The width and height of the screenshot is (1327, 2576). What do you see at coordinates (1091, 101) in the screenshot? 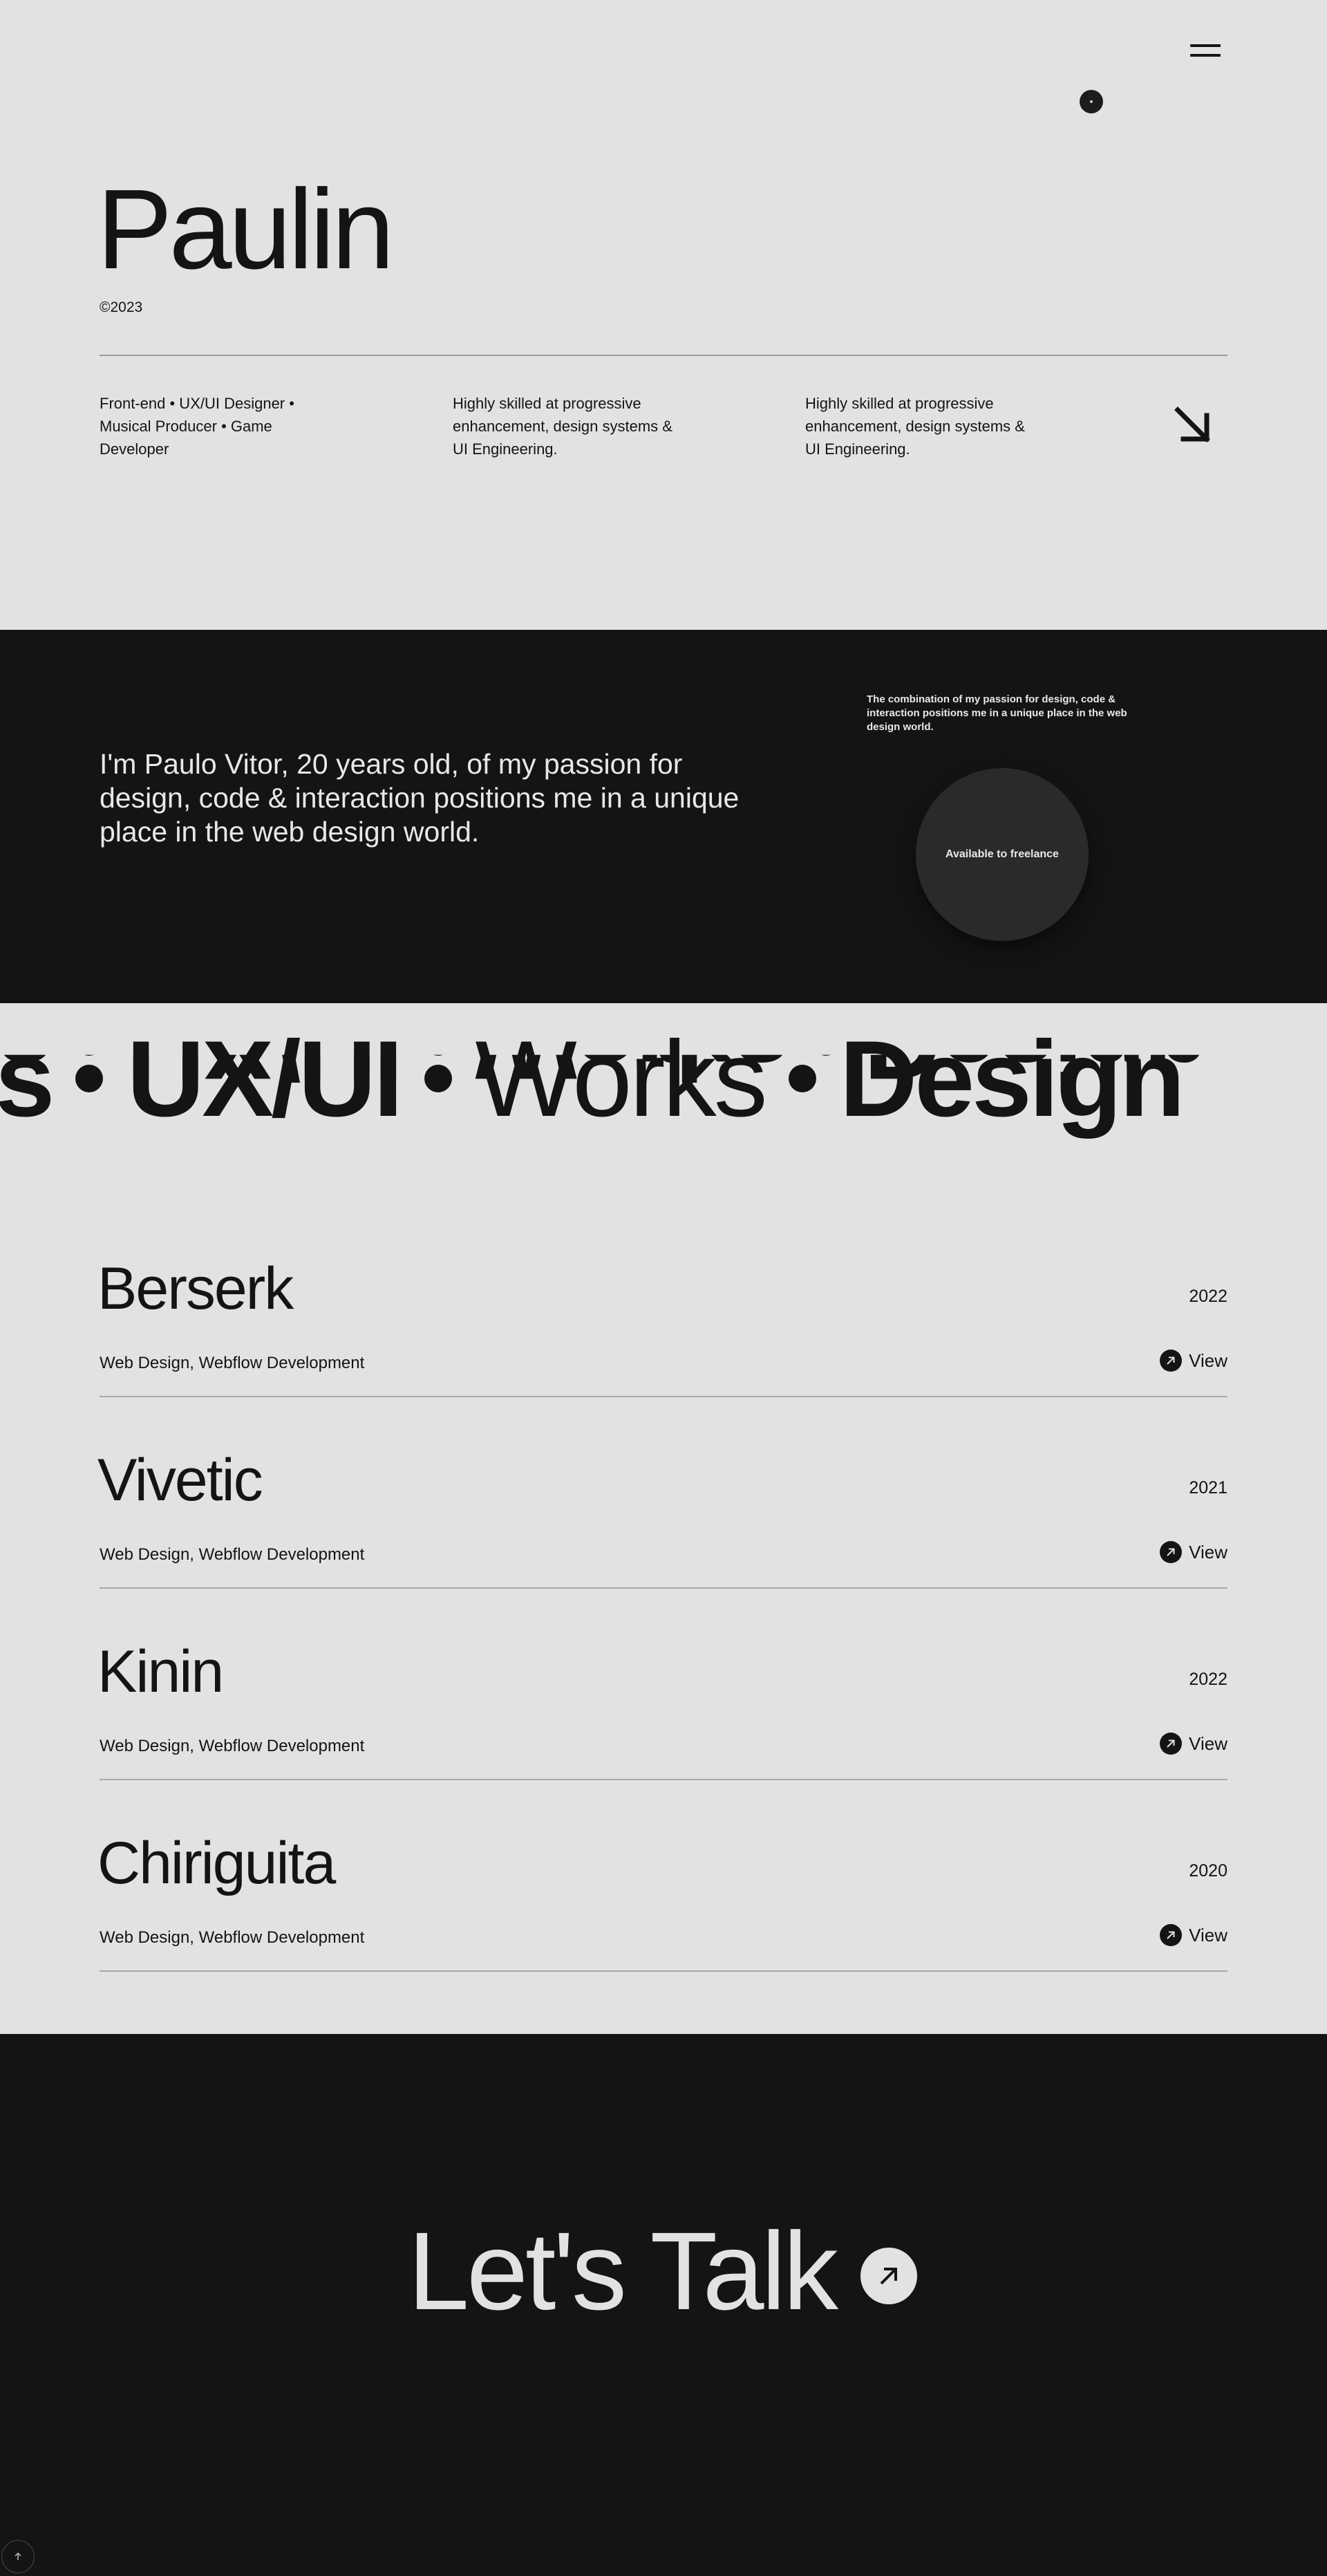
I see `cursor-follower-dot` at bounding box center [1091, 101].